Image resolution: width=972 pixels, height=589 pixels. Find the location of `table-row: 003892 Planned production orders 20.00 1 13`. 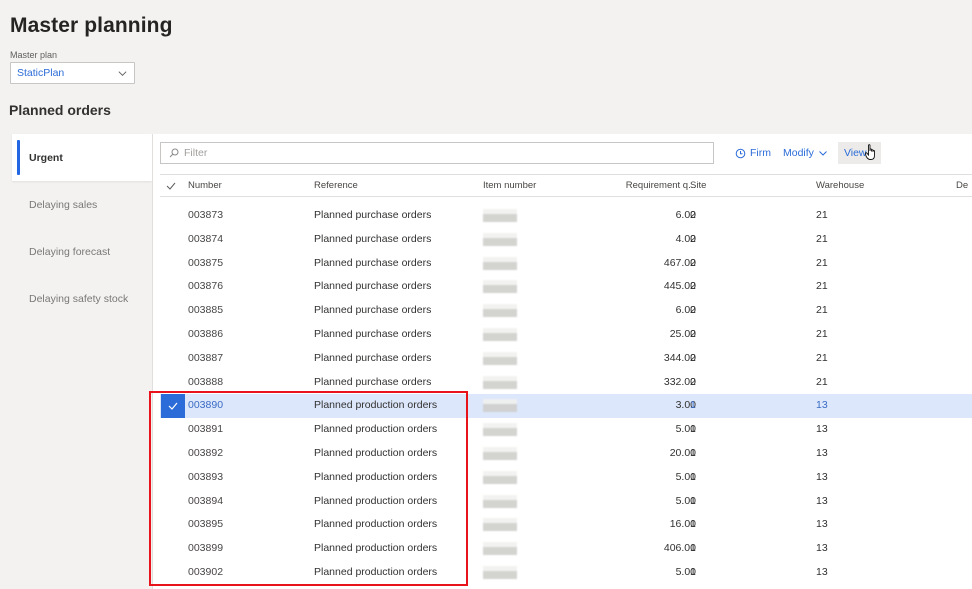

table-row: 003892 Planned production orders 20.00 1 13 is located at coordinates (566, 454).